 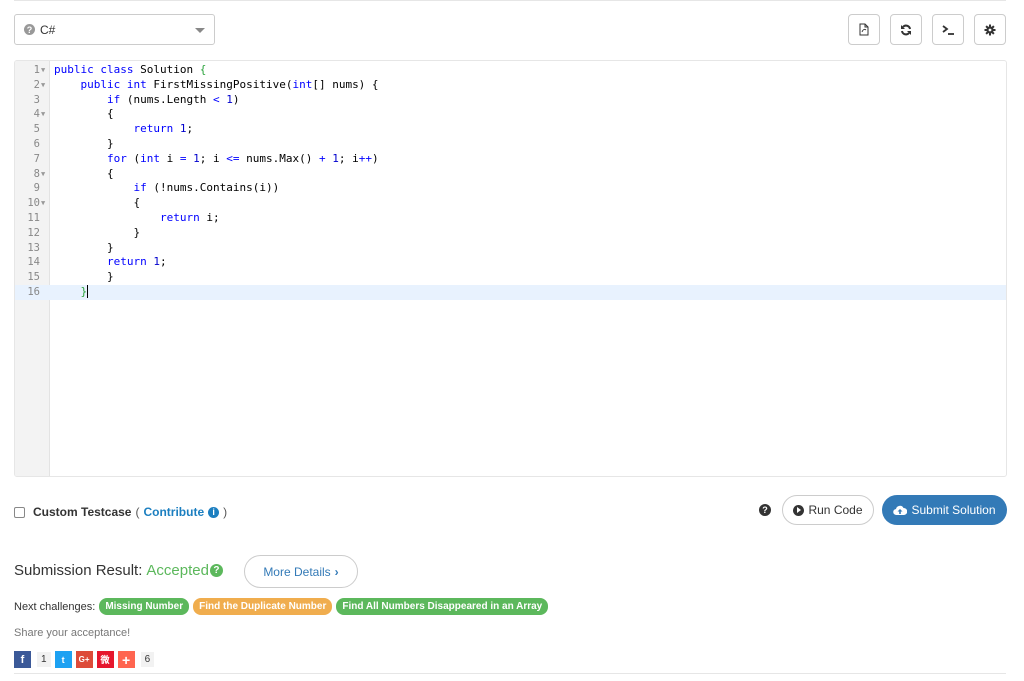 I want to click on code-line: 1 ▼ public class Solution {, so click(x=510, y=70).